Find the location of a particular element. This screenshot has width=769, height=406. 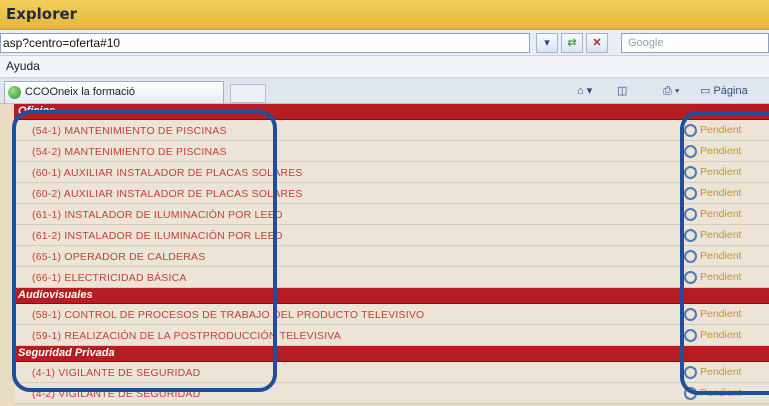

section-title: Audiovisuales is located at coordinates (55, 295).